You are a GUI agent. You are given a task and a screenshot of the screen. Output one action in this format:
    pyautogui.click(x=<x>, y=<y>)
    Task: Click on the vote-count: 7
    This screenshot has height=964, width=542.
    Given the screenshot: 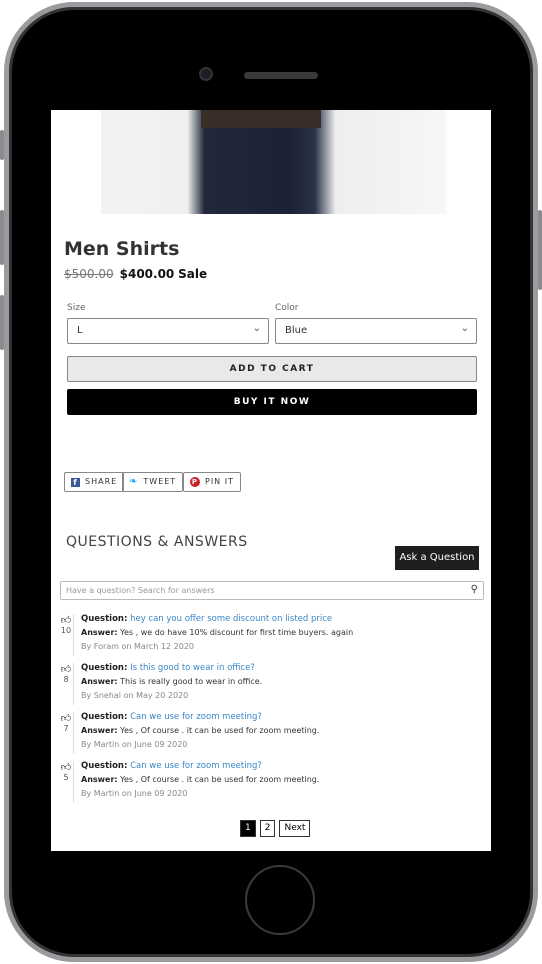 What is the action you would take?
    pyautogui.click(x=66, y=728)
    